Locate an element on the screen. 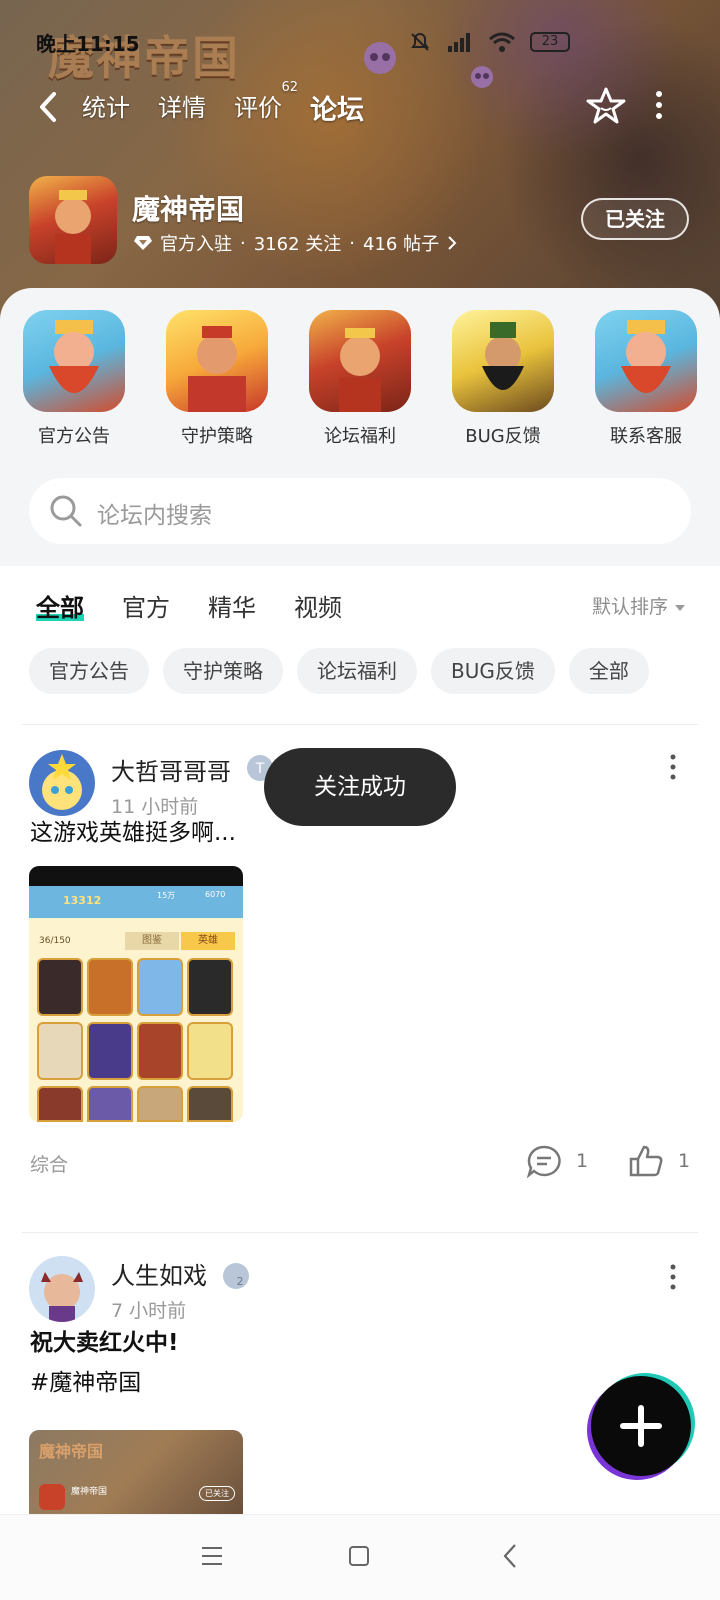 This screenshot has width=720, height=1600. chip-official-announcements: 官方公告 is located at coordinates (89, 671).